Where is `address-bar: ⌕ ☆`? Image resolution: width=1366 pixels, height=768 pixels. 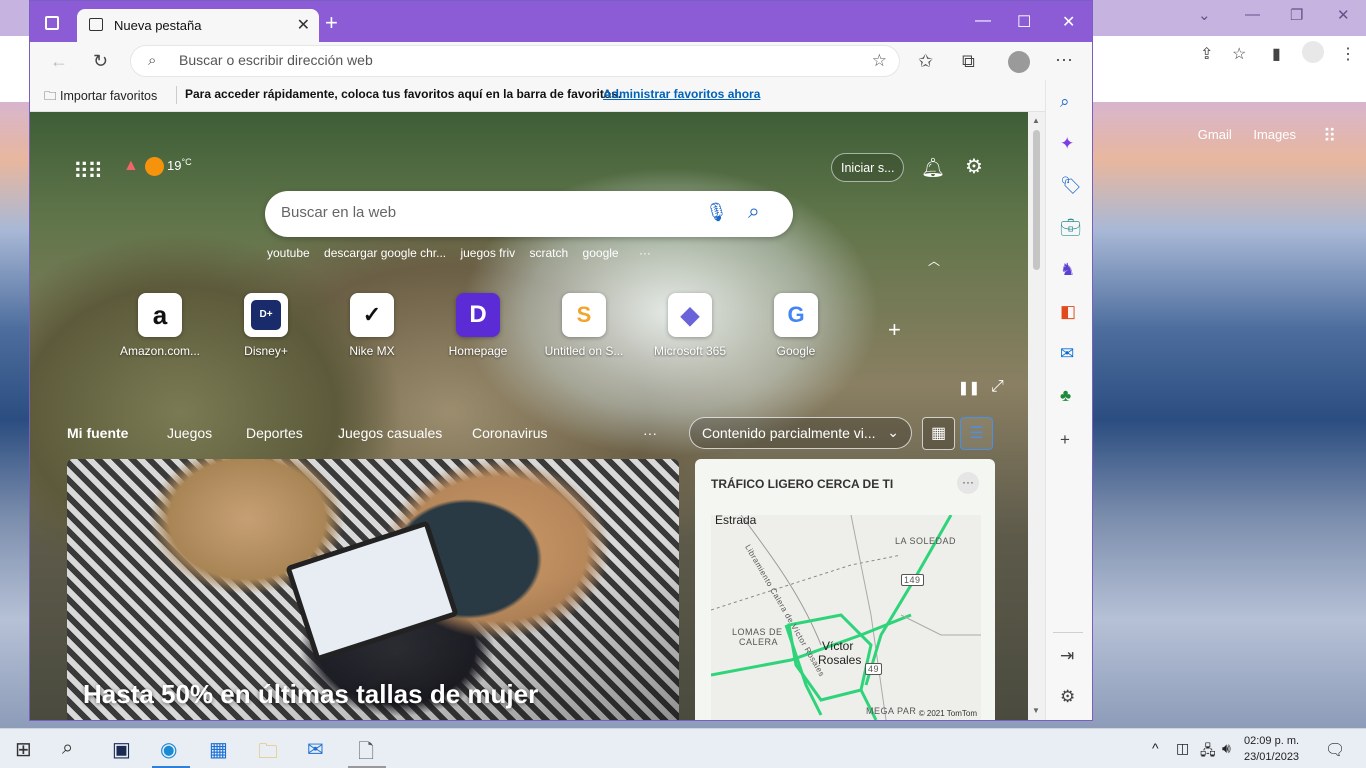 address-bar: ⌕ ☆ is located at coordinates (515, 61).